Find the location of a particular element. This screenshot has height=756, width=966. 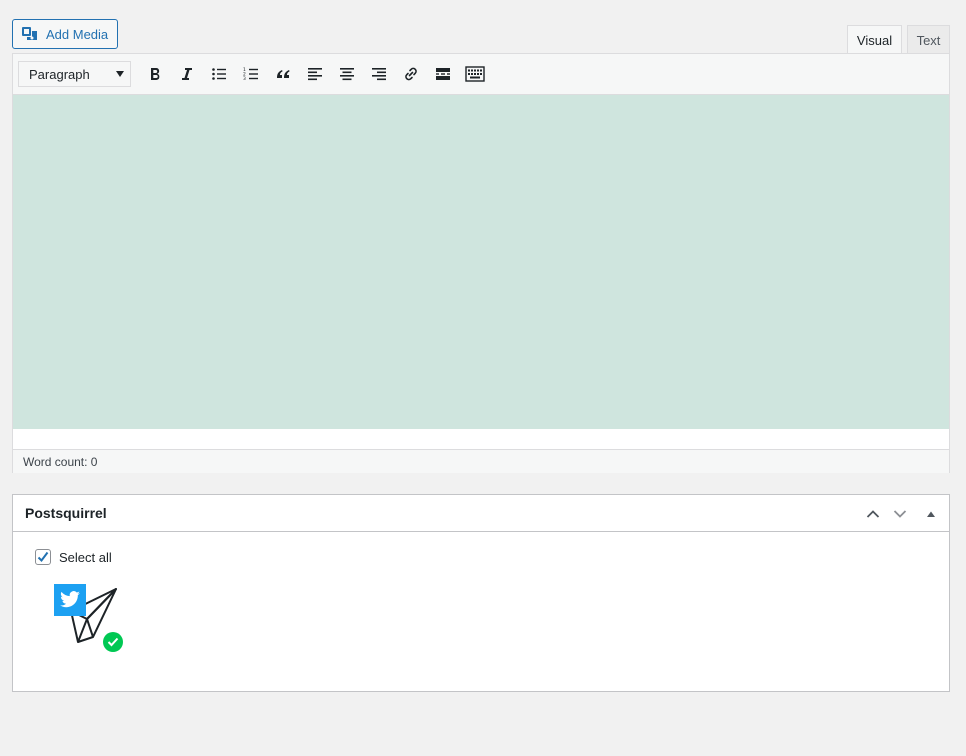

bold-icon is located at coordinates (155, 73).